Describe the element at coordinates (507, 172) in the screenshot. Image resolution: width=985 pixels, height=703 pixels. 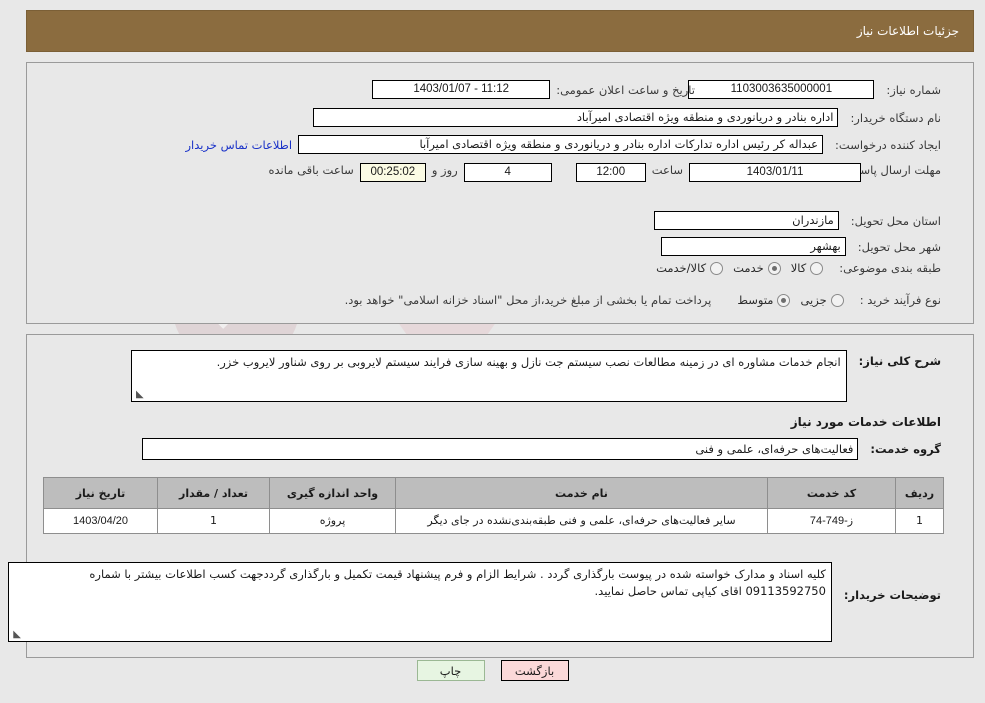
I see `days-remaining-value: 4` at that location.